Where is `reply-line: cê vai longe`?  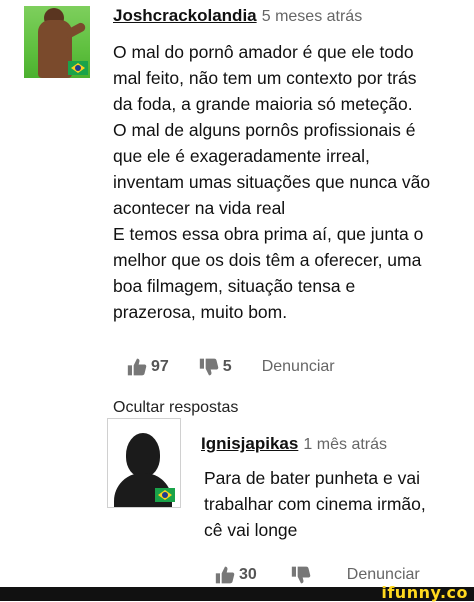 reply-line: cê vai longe is located at coordinates (251, 530).